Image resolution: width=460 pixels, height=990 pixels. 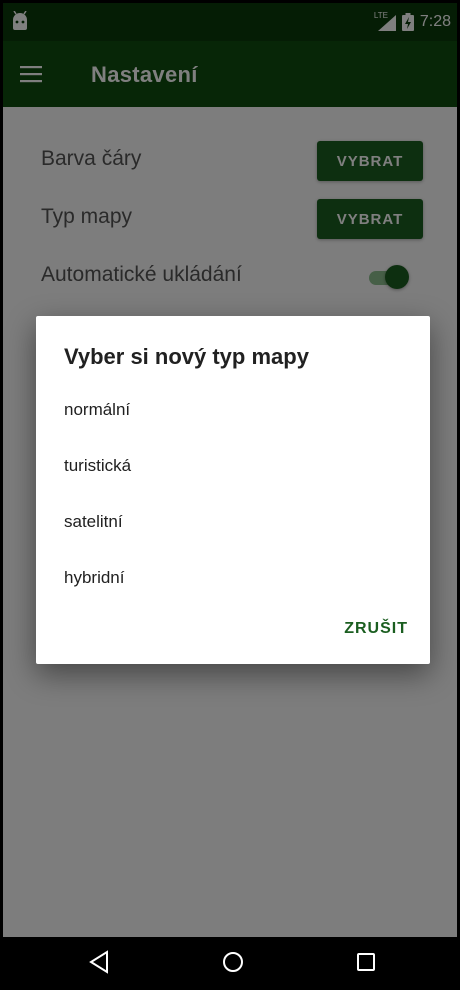 I want to click on map-type-option-hybrid: hybridní, so click(x=233, y=580).